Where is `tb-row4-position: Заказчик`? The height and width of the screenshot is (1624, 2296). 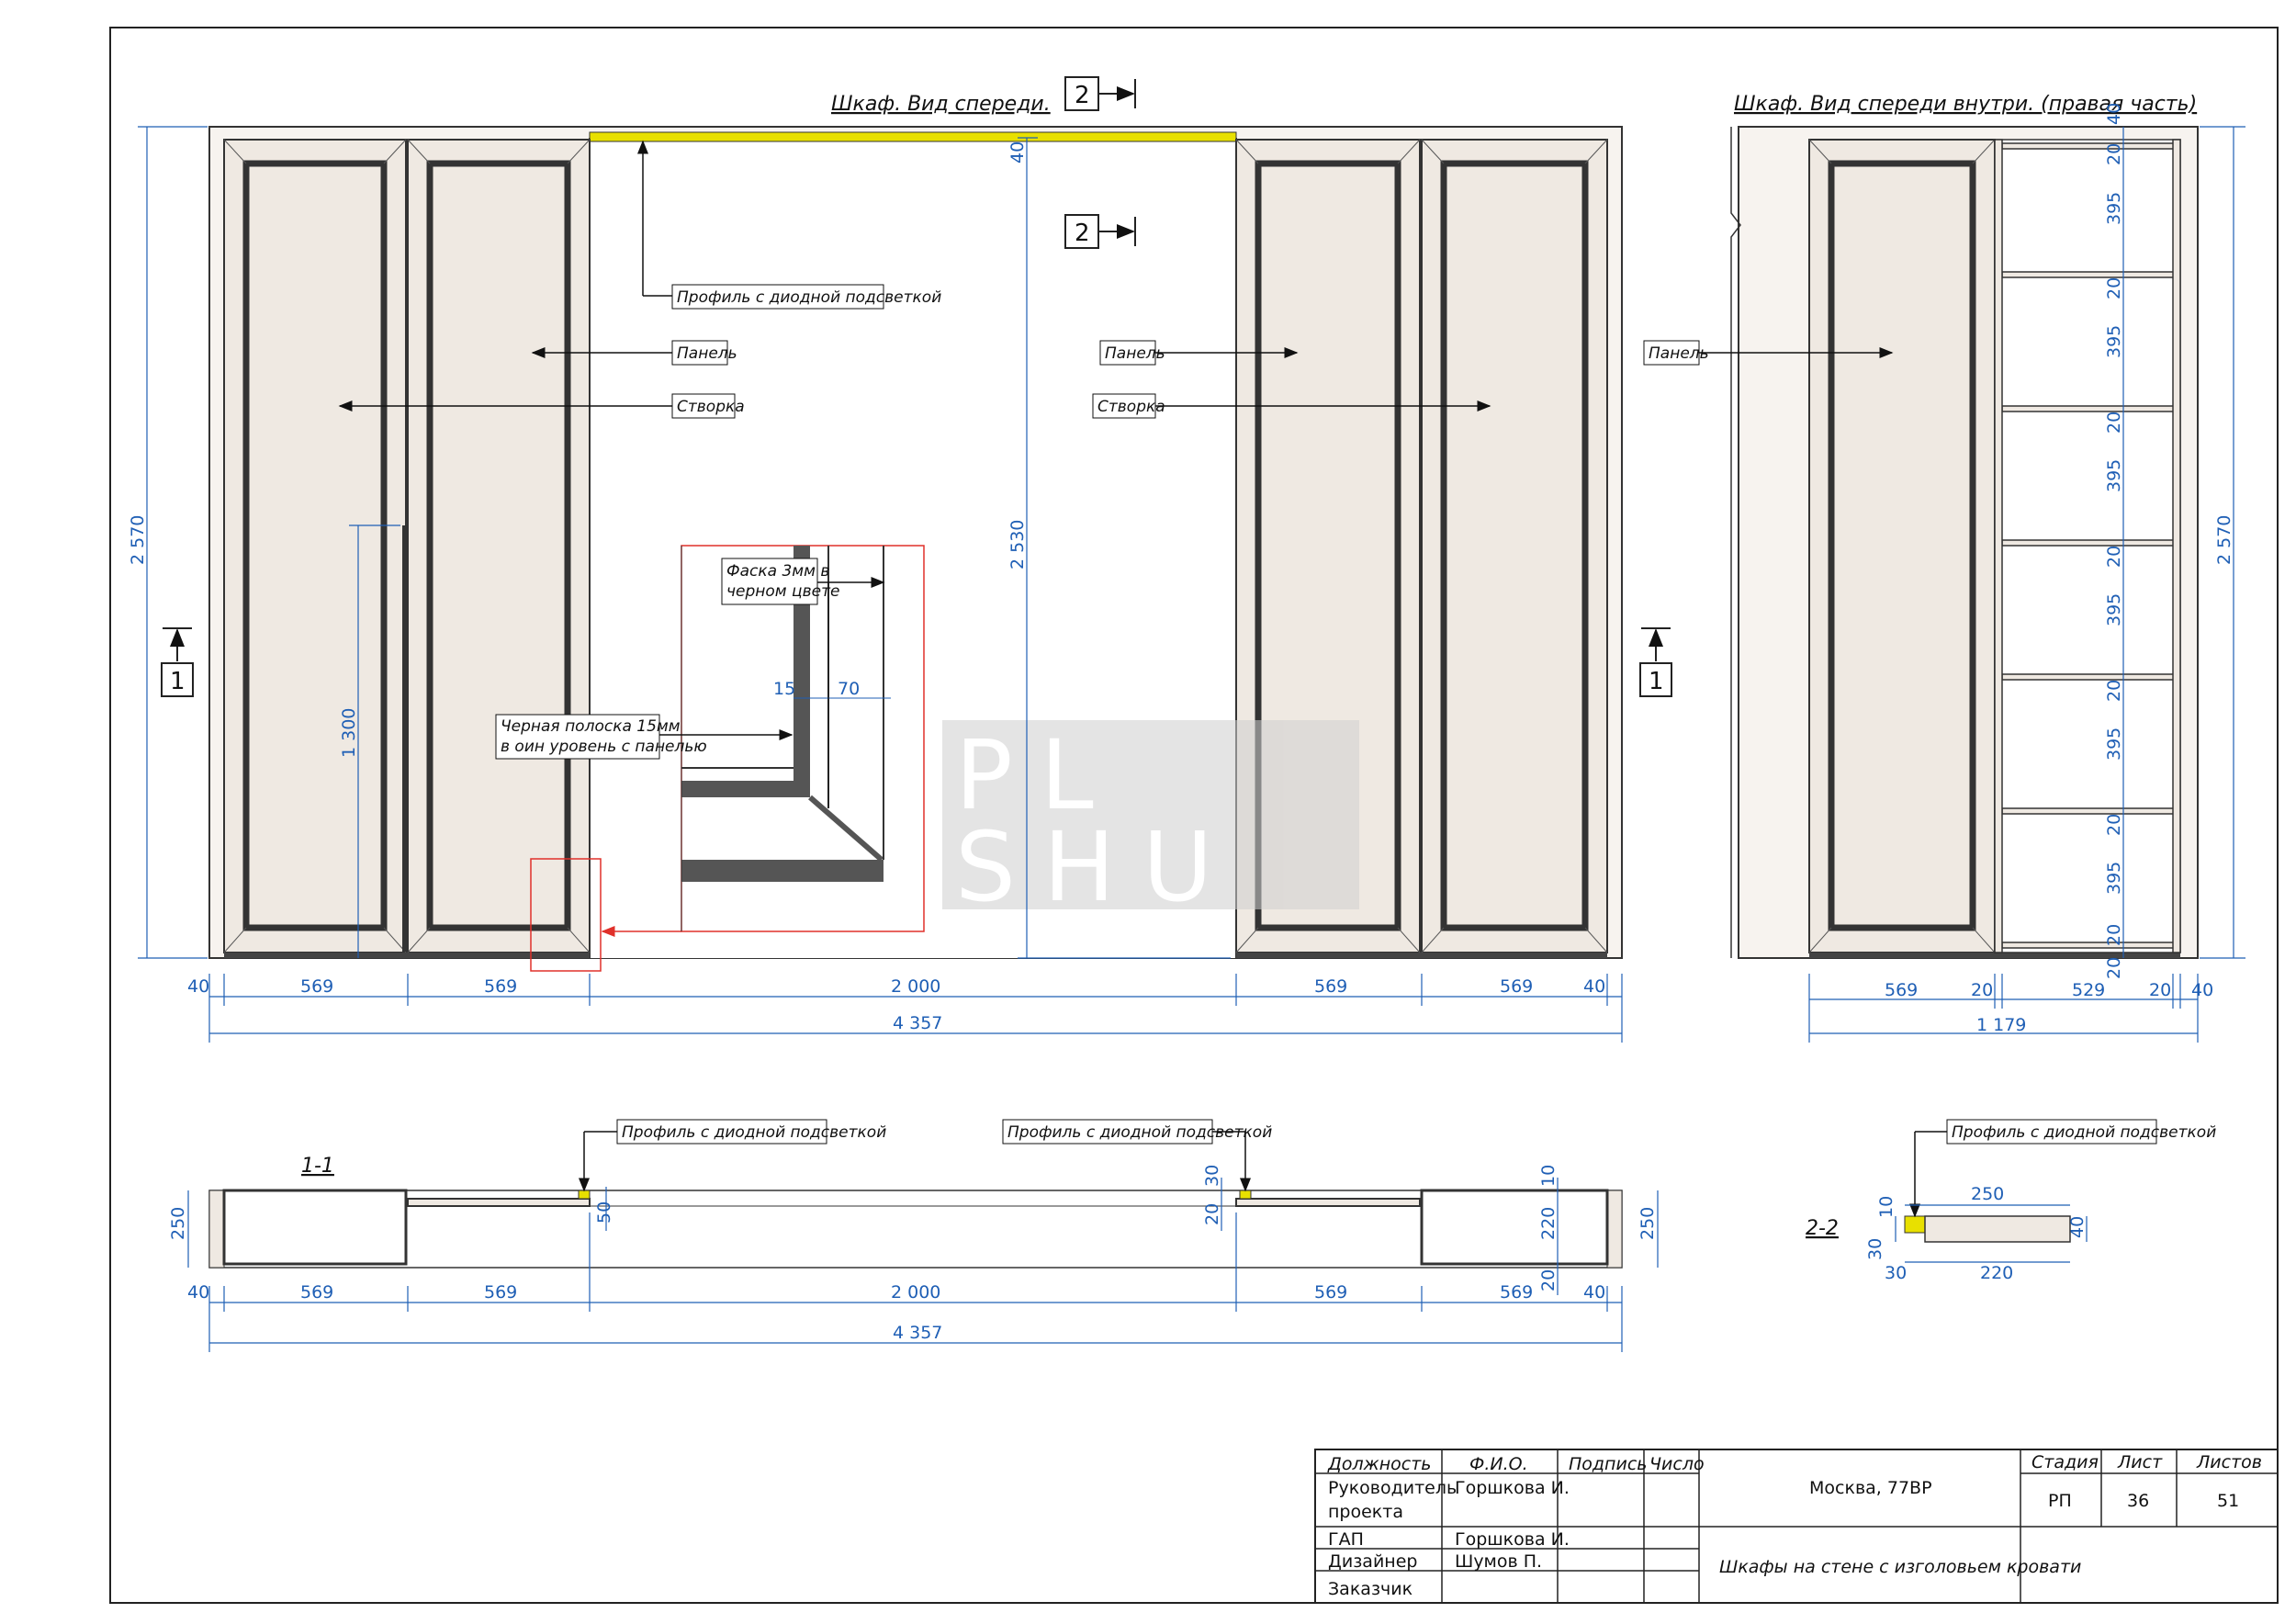
tb-row4-position: Заказчик is located at coordinates (1370, 1589).